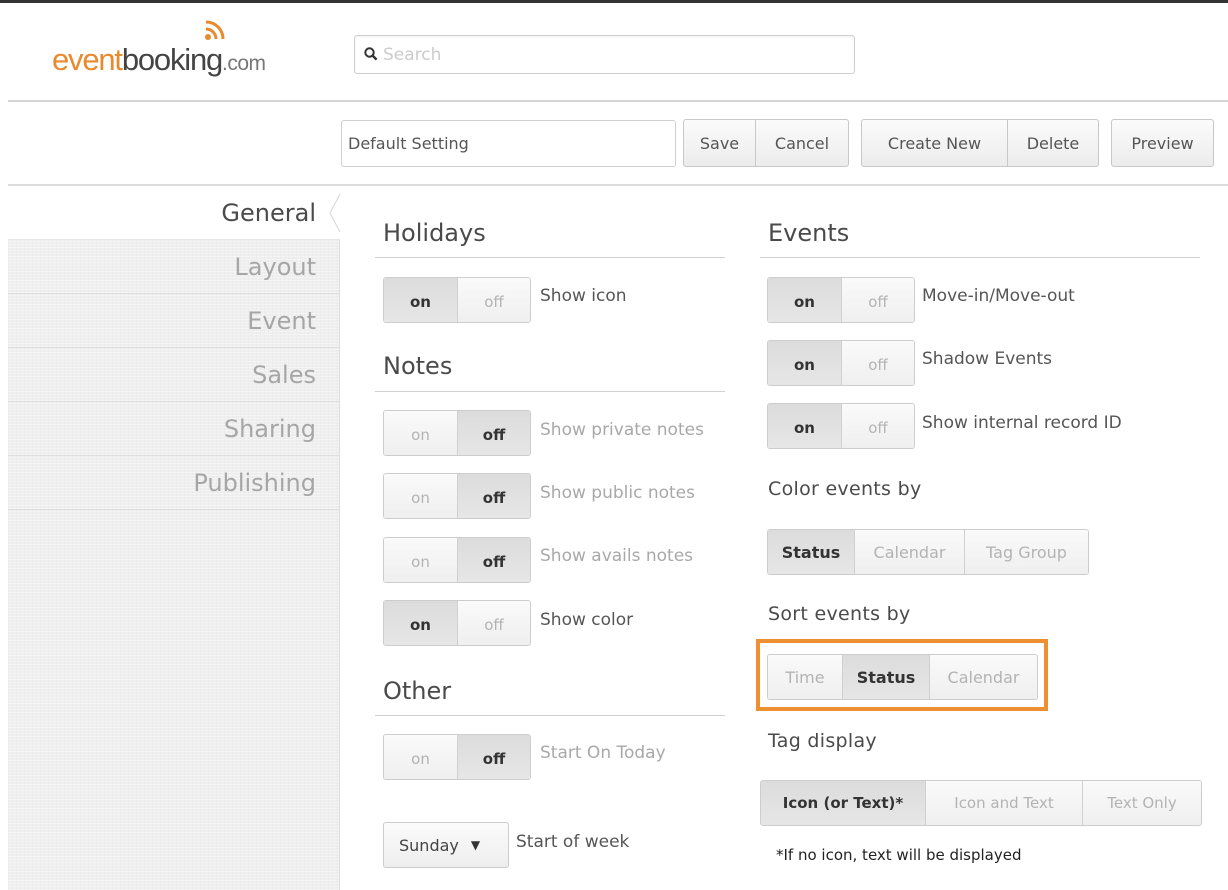 Image resolution: width=1228 pixels, height=890 pixels. Describe the element at coordinates (174, 375) in the screenshot. I see `sidebar-item-sales: Sales` at that location.